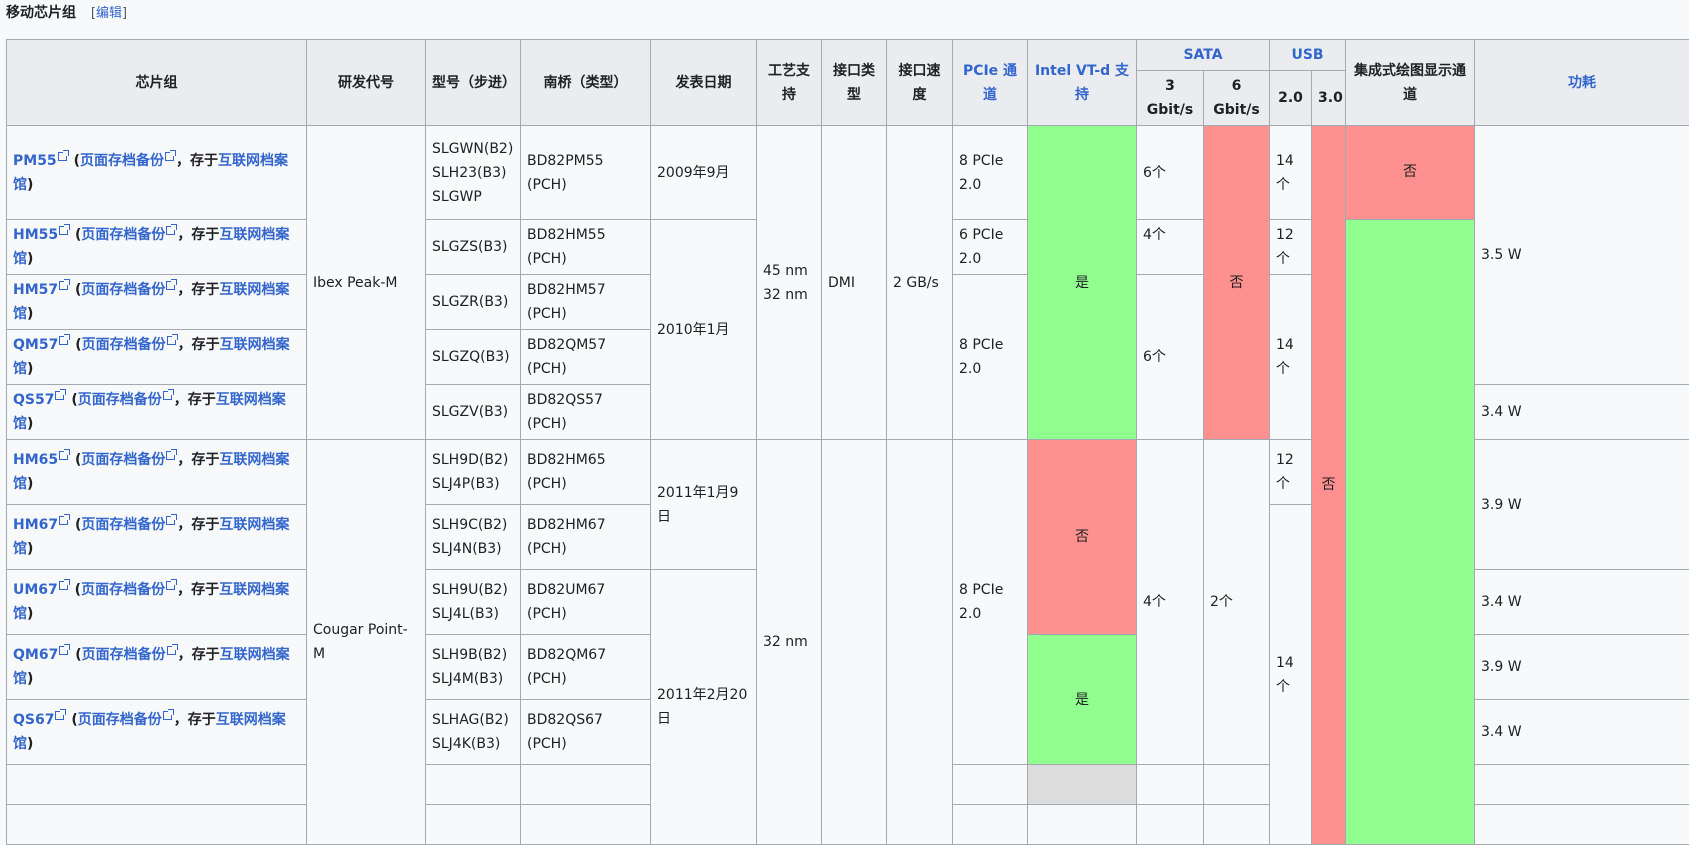 This screenshot has width=1689, height=845. I want to click on stepping-item: SLJ4P(B3), so click(466, 484).